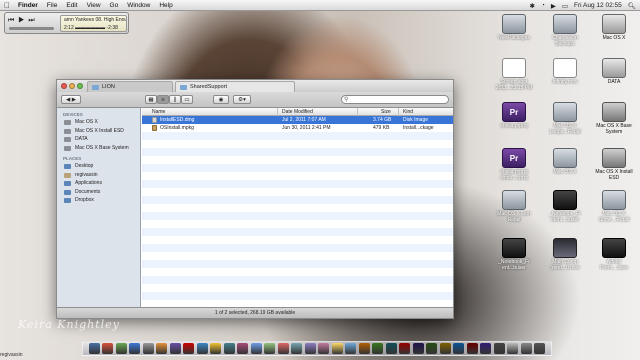 This screenshot has height=360, width=640. I want to click on sidebar-item-install-esd: Mac OS X Install ESD, so click(98, 131).